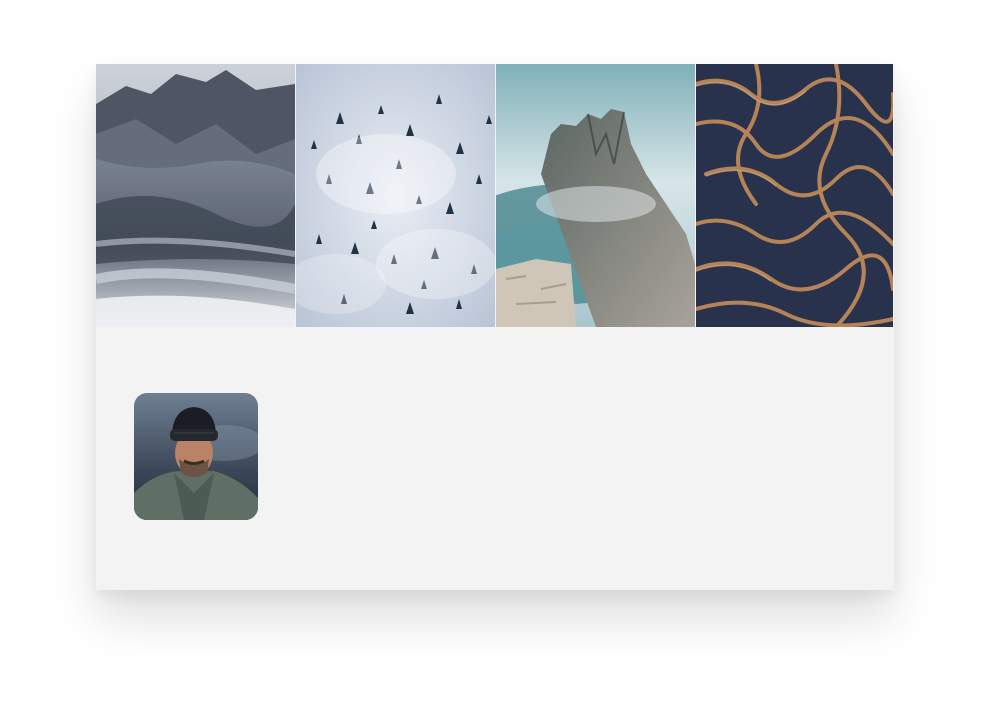 This screenshot has width=990, height=718. I want to click on misty-forest-image, so click(395, 195).